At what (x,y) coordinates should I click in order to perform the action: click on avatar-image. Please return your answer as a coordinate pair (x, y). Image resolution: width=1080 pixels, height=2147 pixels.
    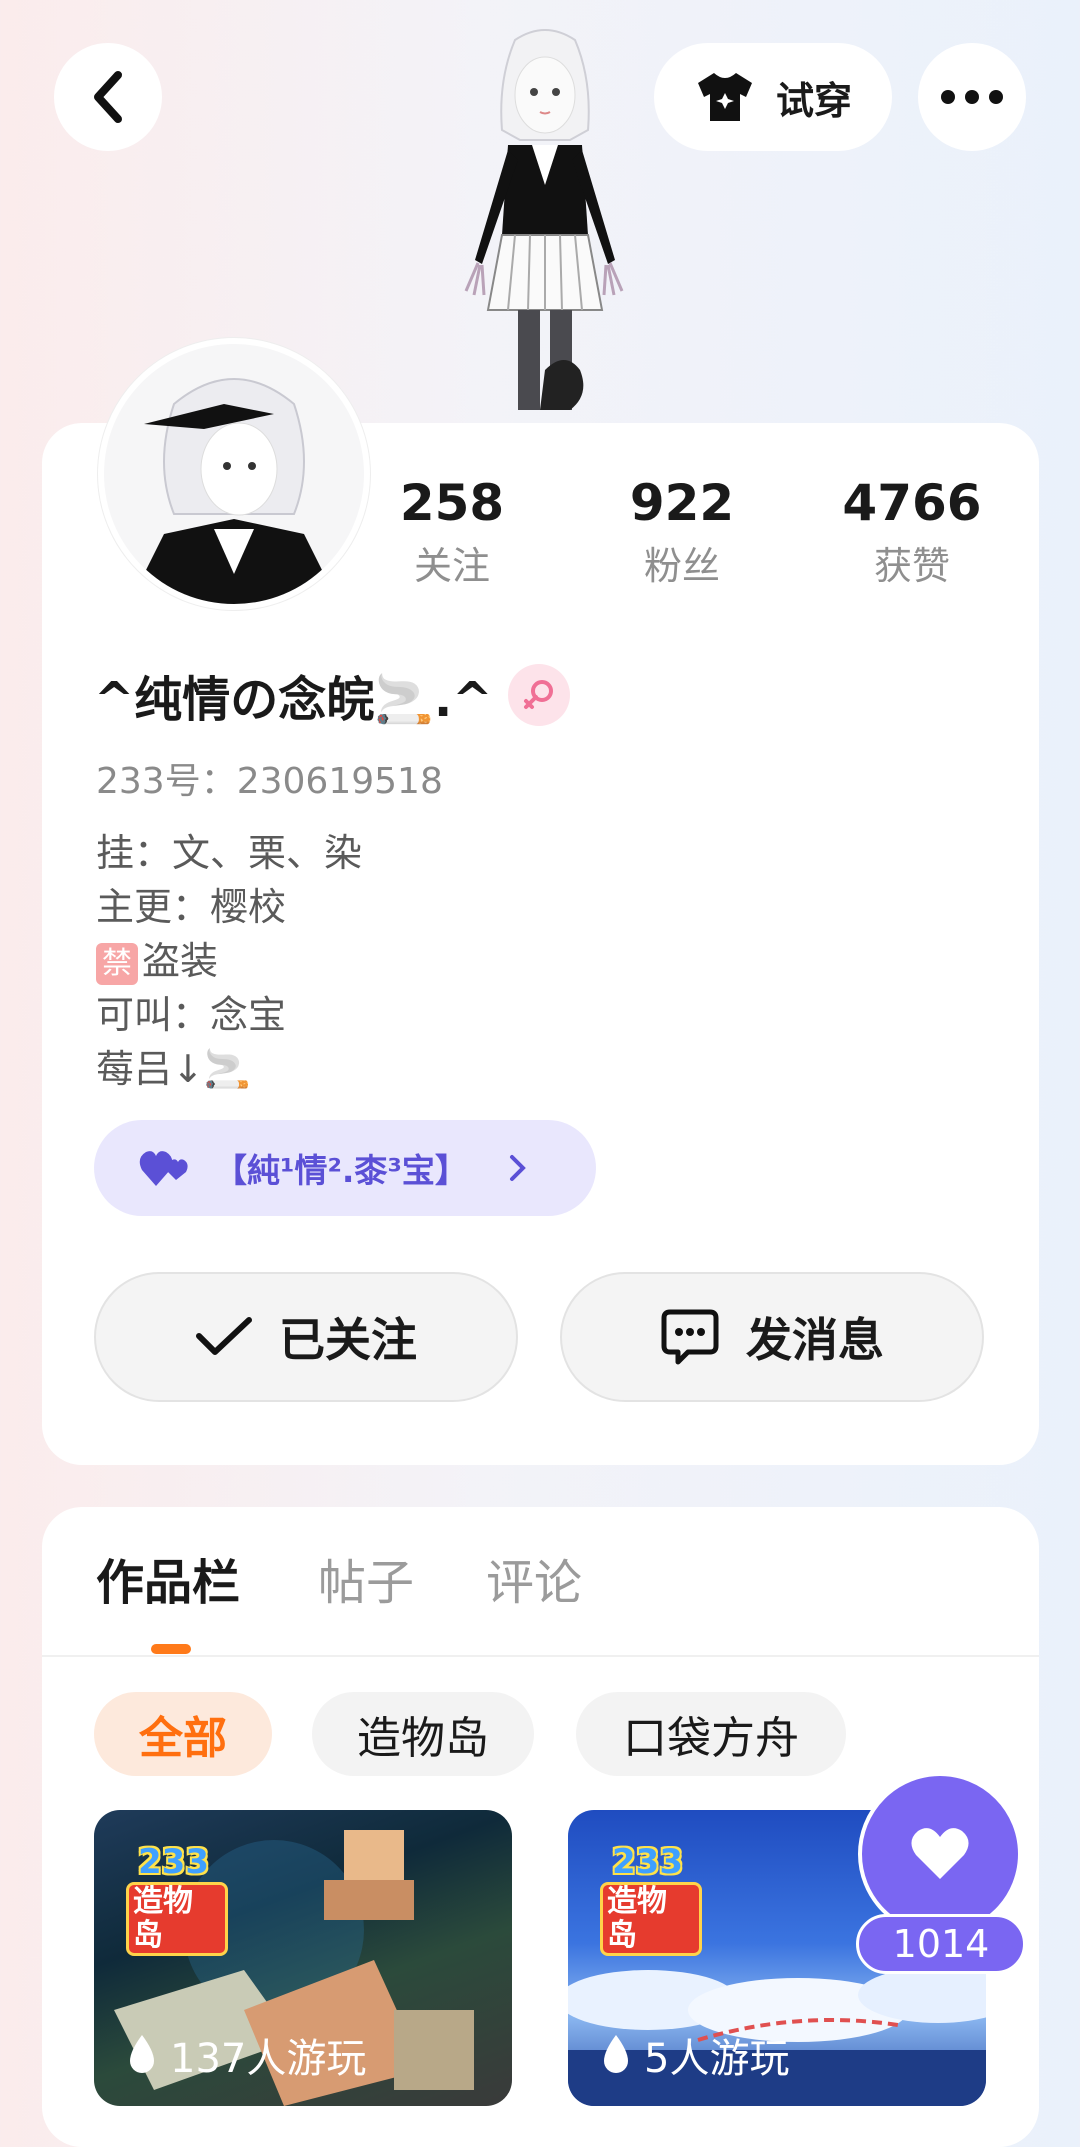
    Looking at the image, I should click on (234, 474).